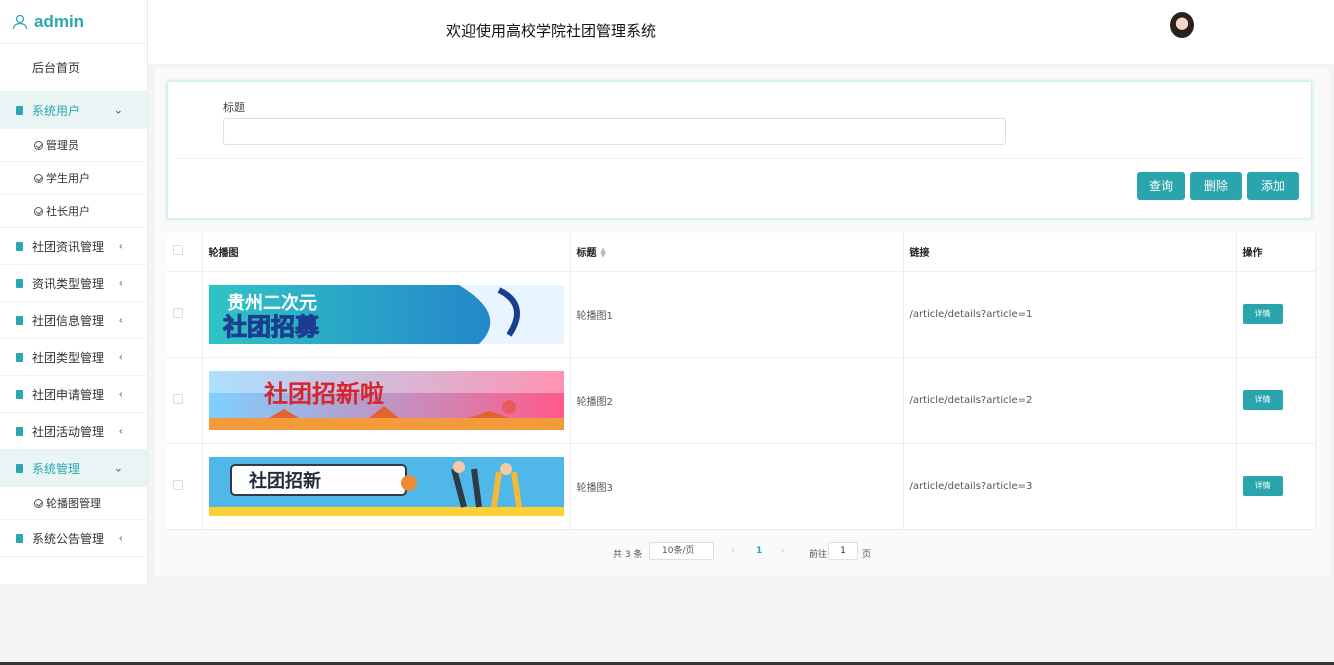  I want to click on banner-image: 社团招新, so click(386, 486).